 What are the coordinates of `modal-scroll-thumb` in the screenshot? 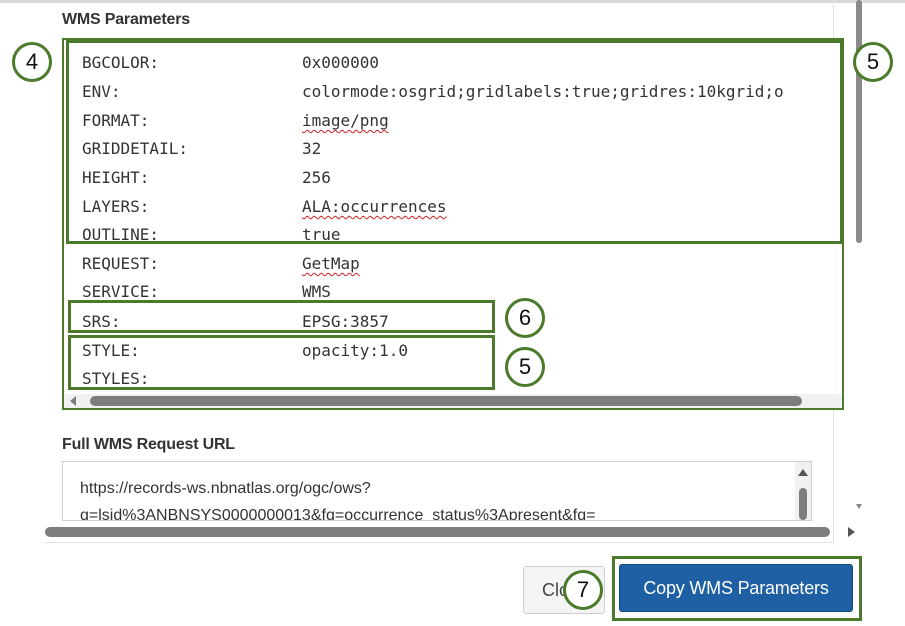 It's located at (437, 532).